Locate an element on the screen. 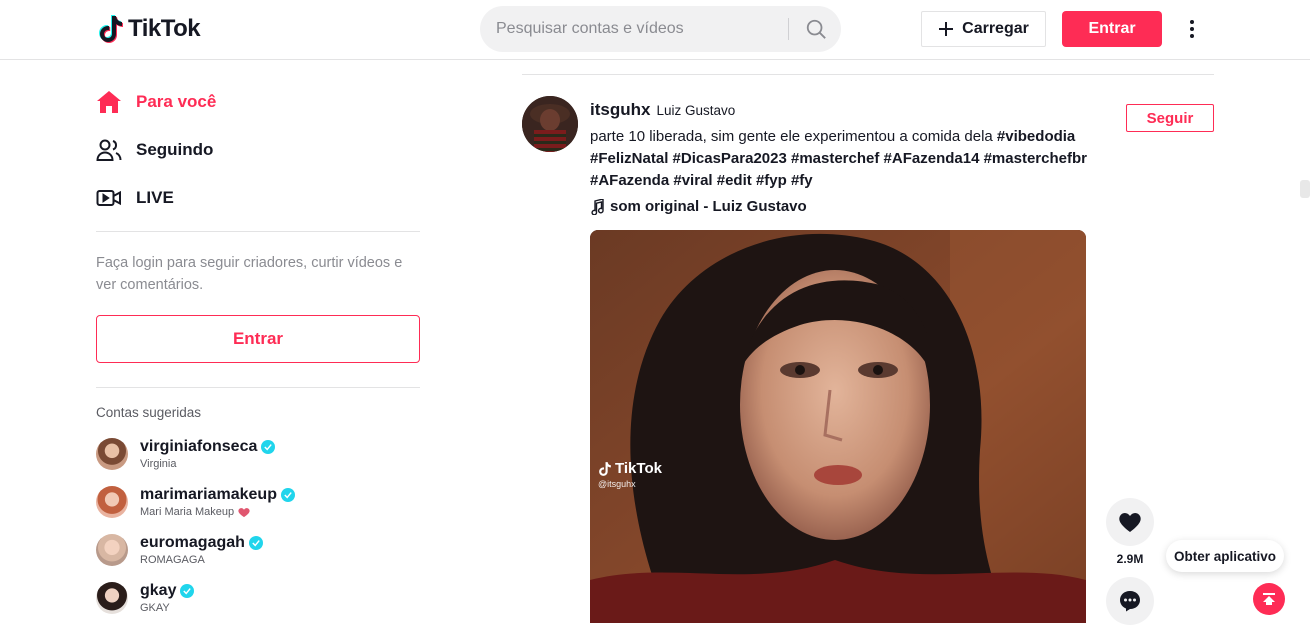 This screenshot has height=625, width=1310. account-username: euromagagah is located at coordinates (192, 542).